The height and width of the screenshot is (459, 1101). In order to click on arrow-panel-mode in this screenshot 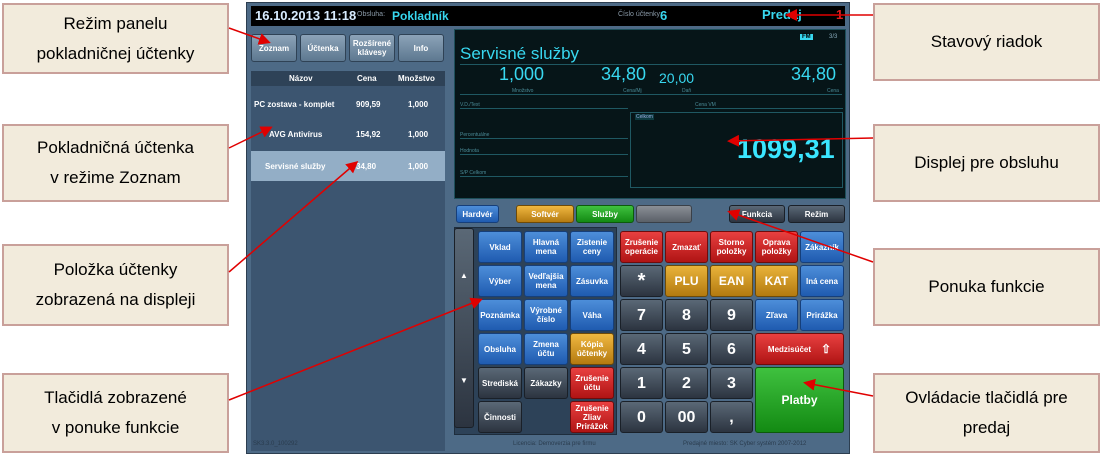, I will do `click(249, 36)`.